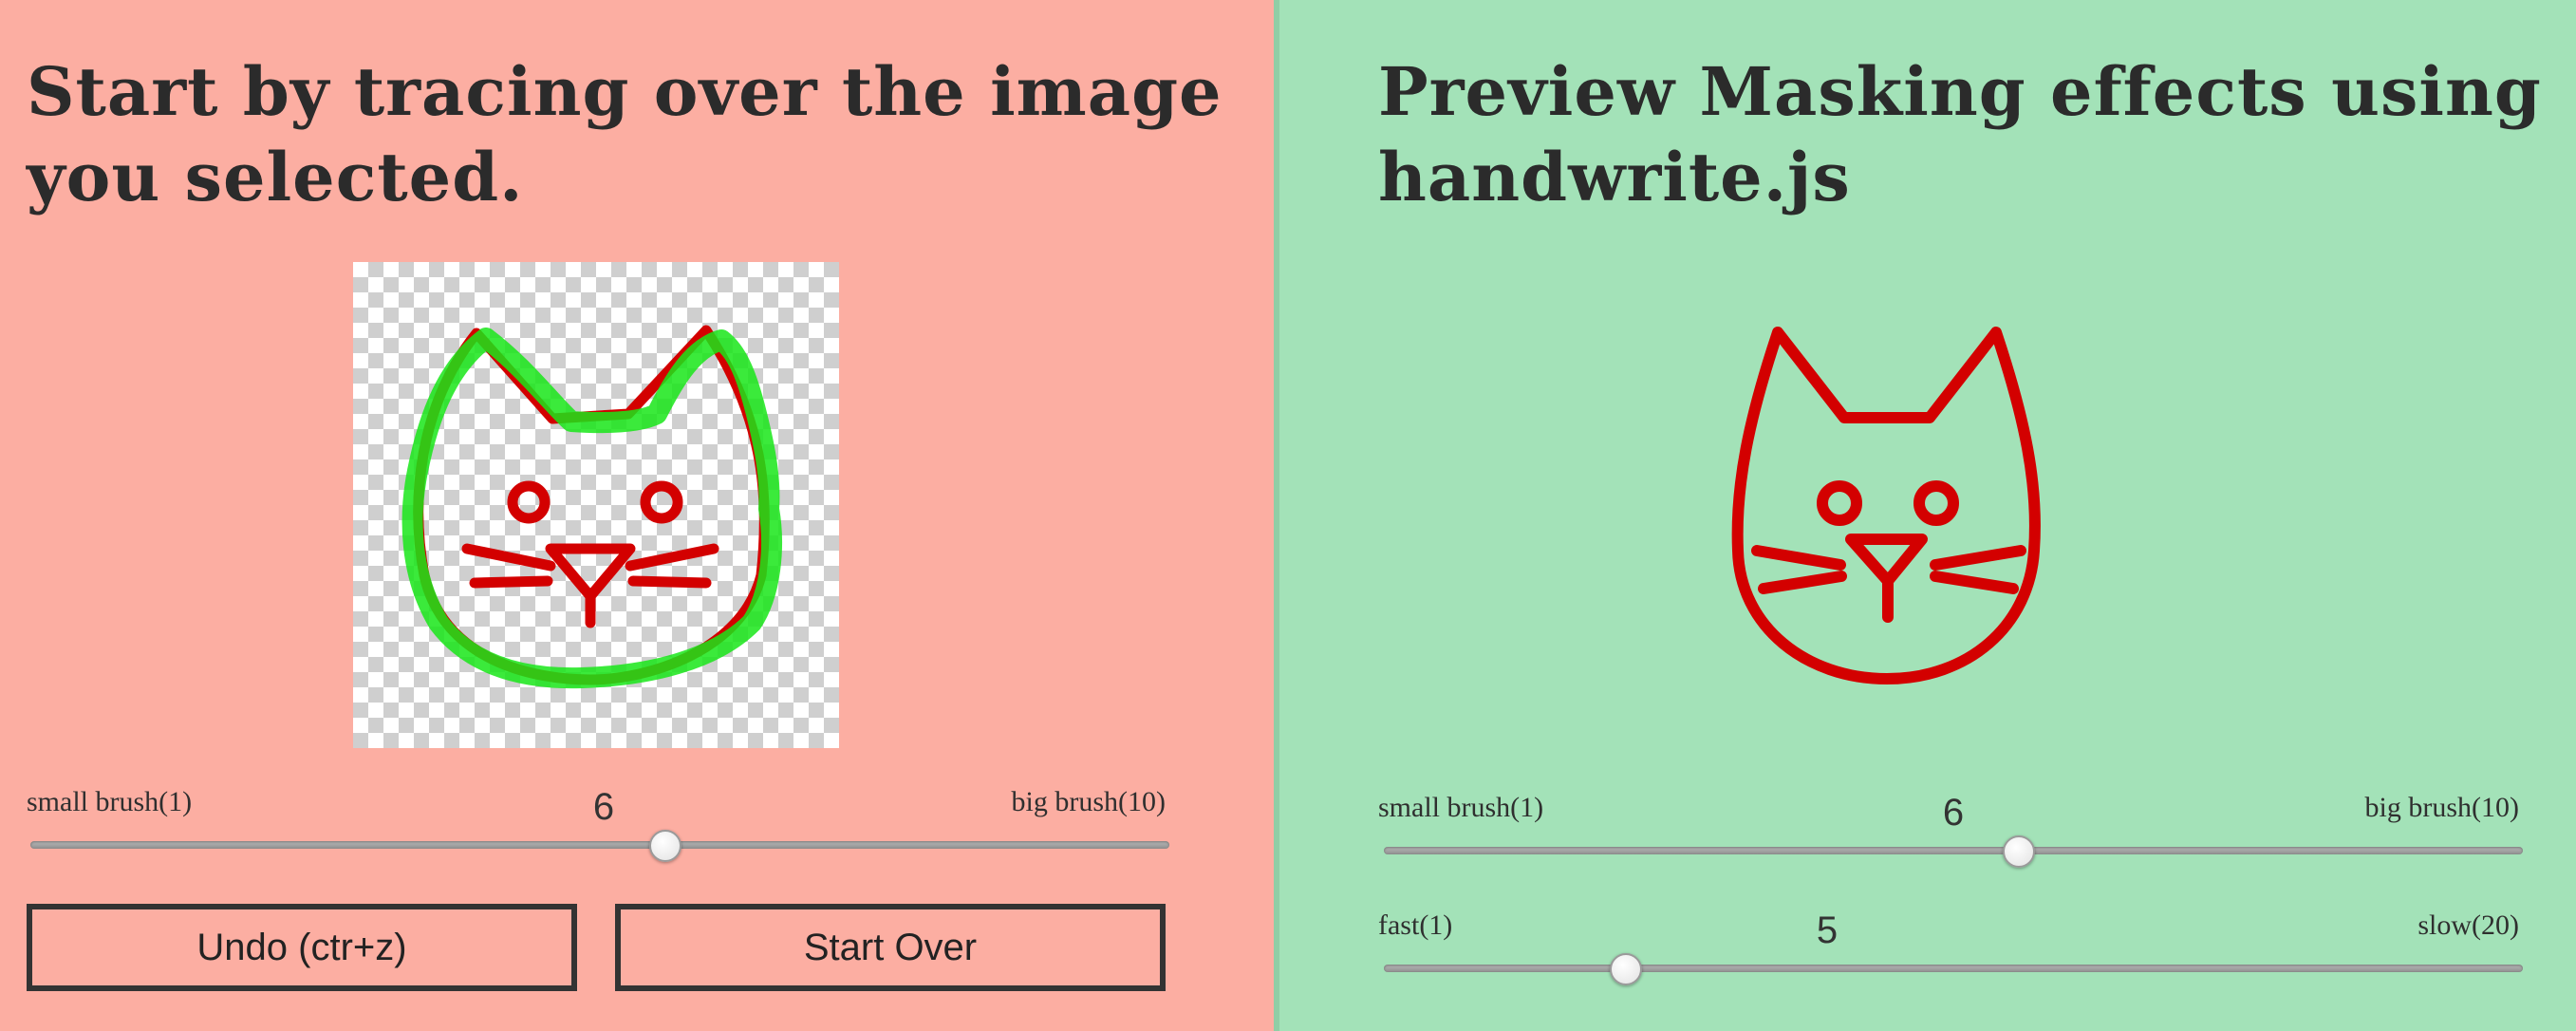 This screenshot has width=2576, height=1031. Describe the element at coordinates (302, 947) in the screenshot. I see `undo-button: Undo (ctr+z)` at that location.